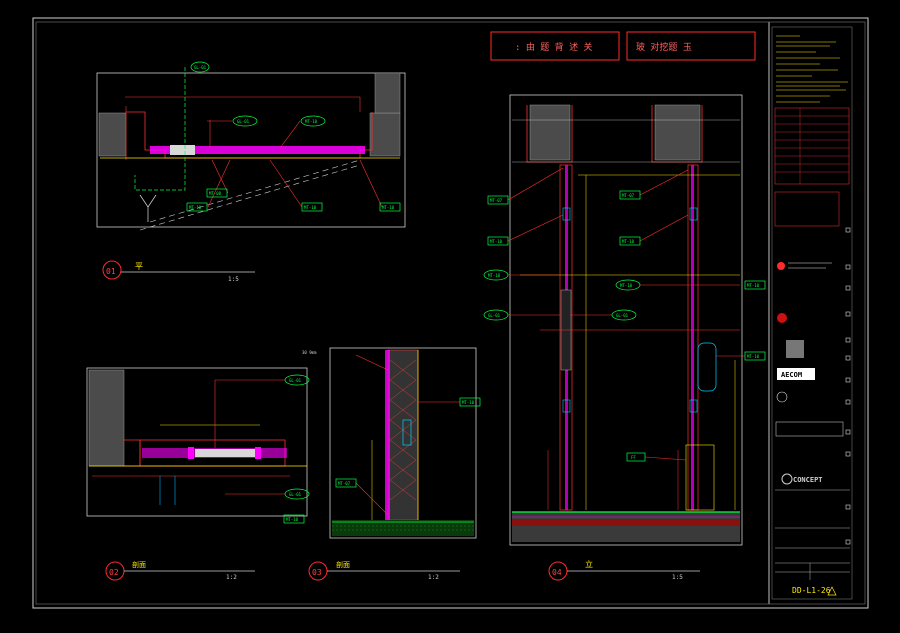 The image size is (900, 633). I want to click on top-box-right-text: 玻 对挖题 玉, so click(664, 47).